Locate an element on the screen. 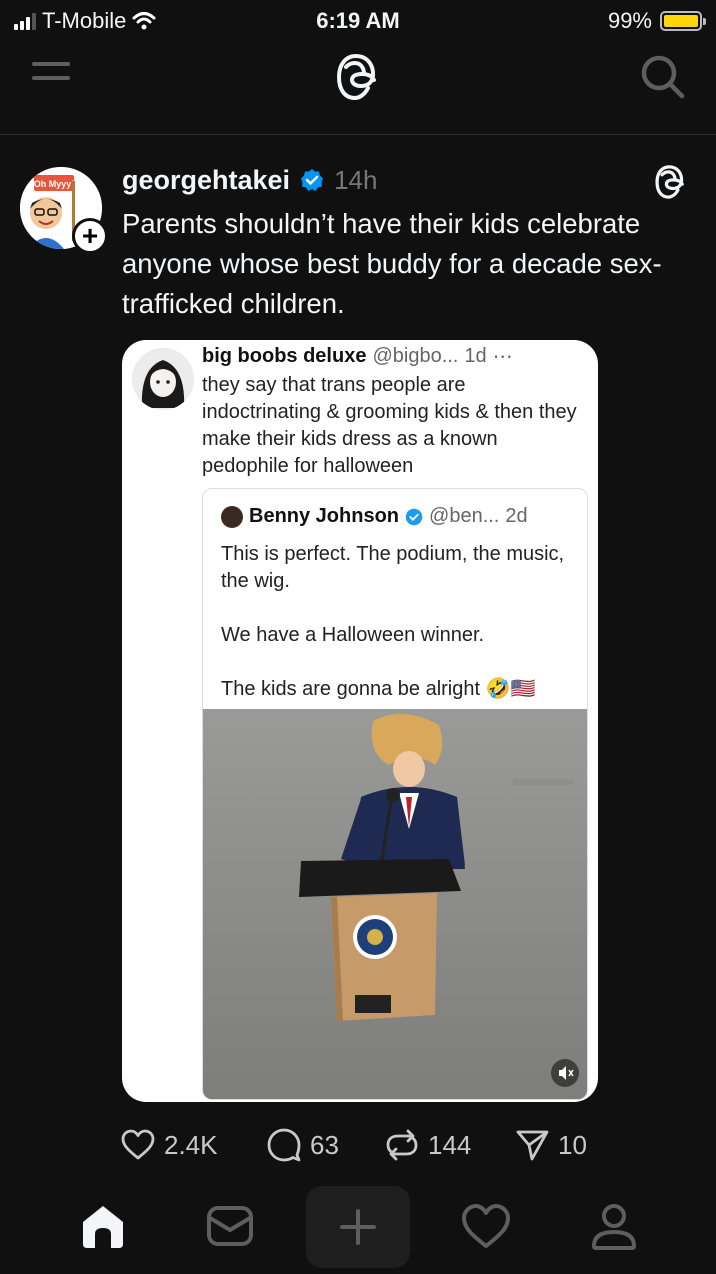 This screenshot has width=716, height=1274. share-button: 10 is located at coordinates (550, 1145).